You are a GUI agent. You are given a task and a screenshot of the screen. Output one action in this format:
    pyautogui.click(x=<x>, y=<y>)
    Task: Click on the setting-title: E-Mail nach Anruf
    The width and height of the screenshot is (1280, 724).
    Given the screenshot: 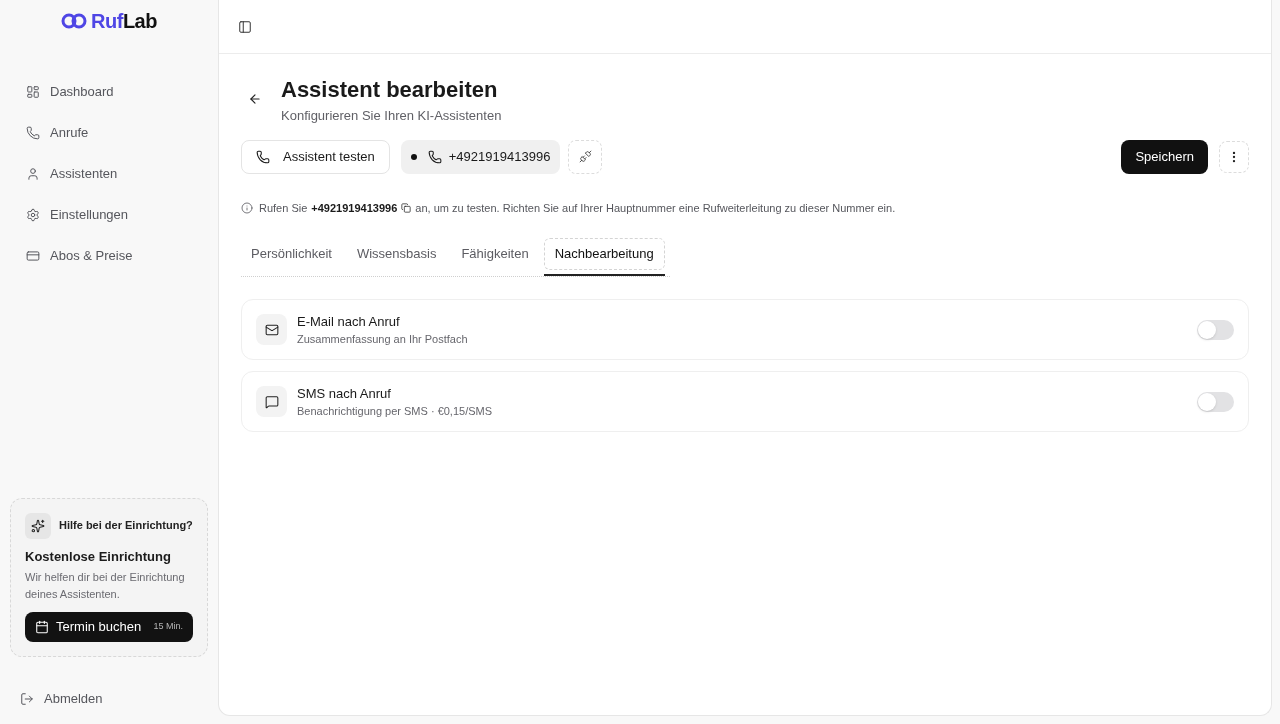 What is the action you would take?
    pyautogui.click(x=349, y=321)
    